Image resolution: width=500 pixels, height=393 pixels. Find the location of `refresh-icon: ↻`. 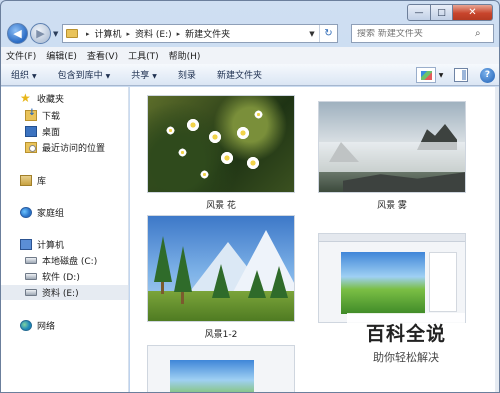

refresh-icon: ↻ is located at coordinates (328, 33).